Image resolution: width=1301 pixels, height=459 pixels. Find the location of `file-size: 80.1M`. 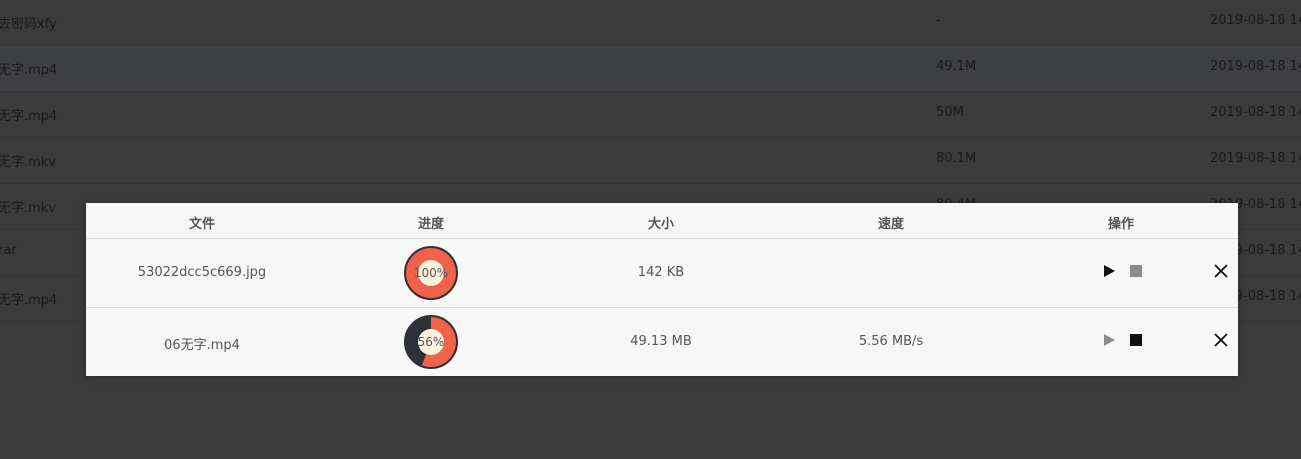

file-size: 80.1M is located at coordinates (956, 158).